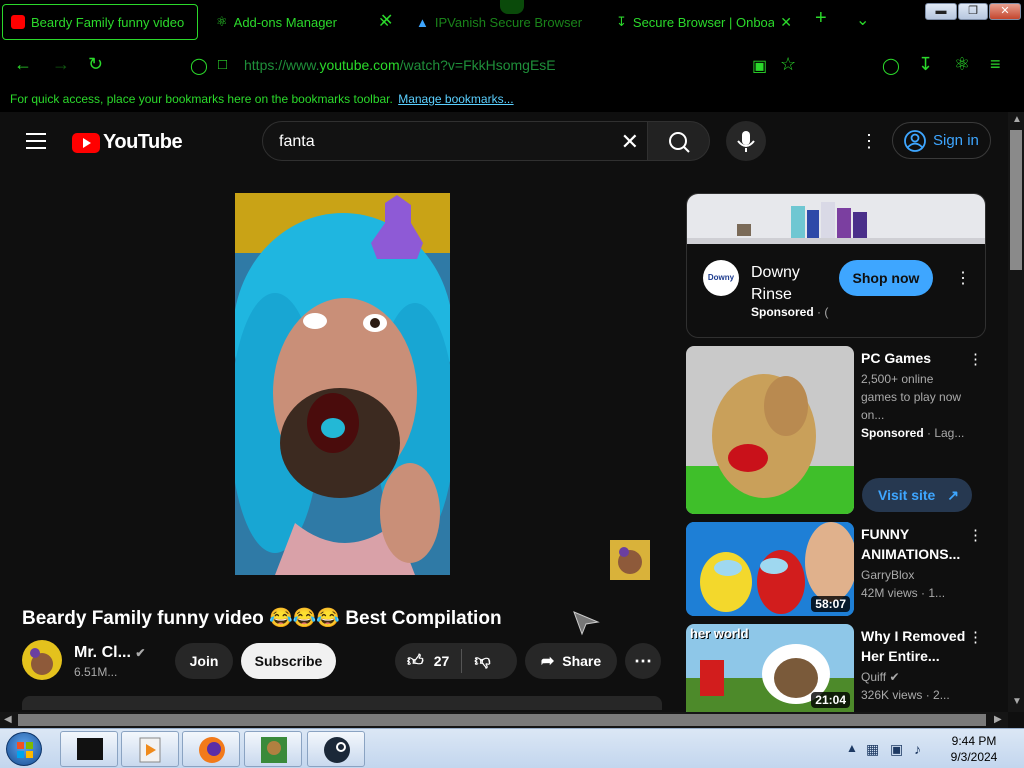 The width and height of the screenshot is (1024, 768). Describe the element at coordinates (915, 141) in the screenshot. I see `account-icon` at that location.